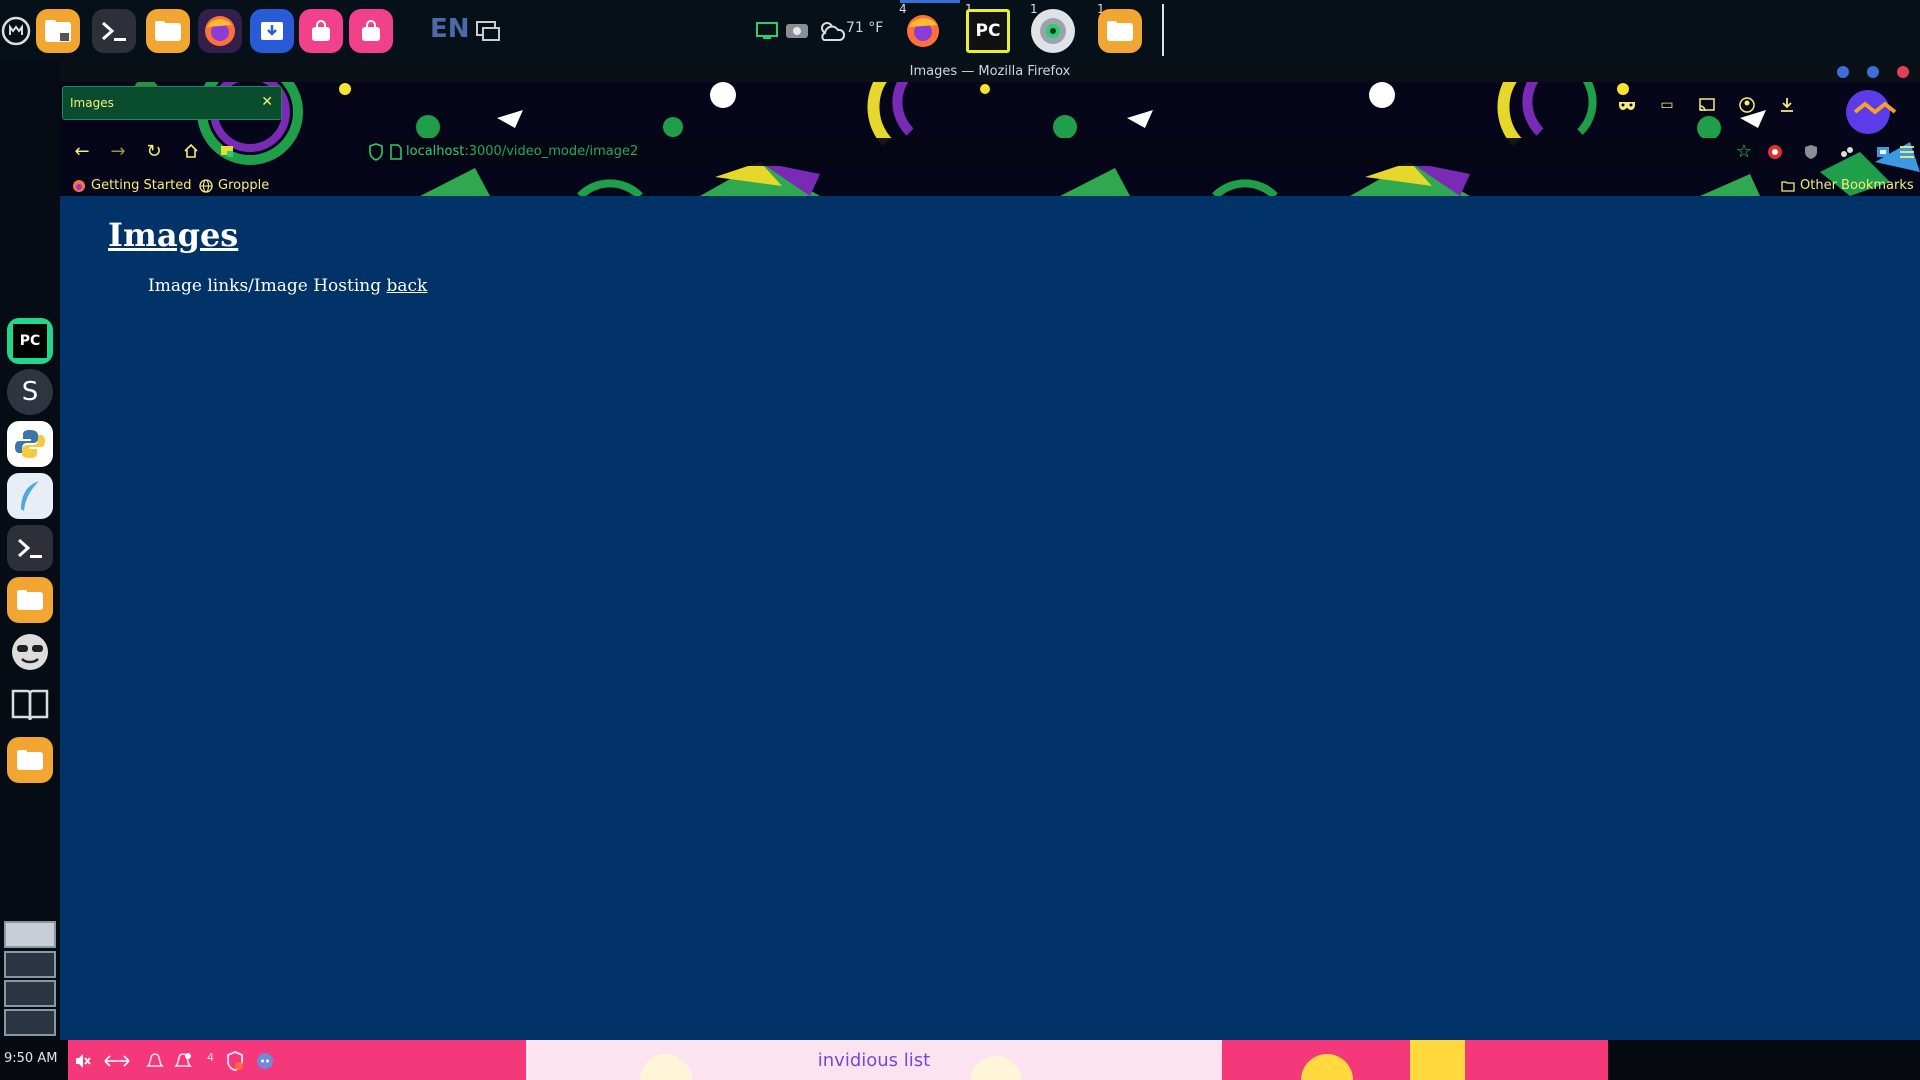 The image size is (1920, 1080). I want to click on files-task-icon, so click(1120, 31).